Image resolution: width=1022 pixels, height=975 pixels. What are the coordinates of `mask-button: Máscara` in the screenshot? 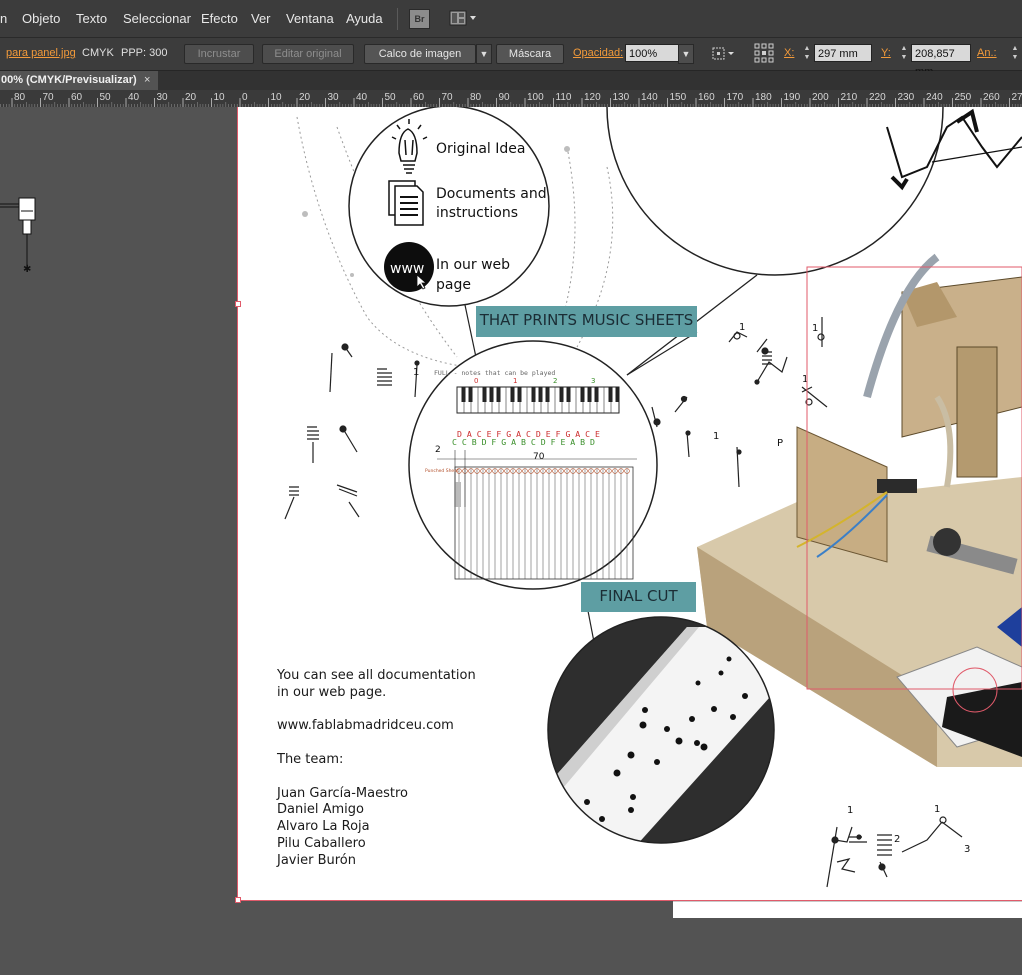 It's located at (530, 54).